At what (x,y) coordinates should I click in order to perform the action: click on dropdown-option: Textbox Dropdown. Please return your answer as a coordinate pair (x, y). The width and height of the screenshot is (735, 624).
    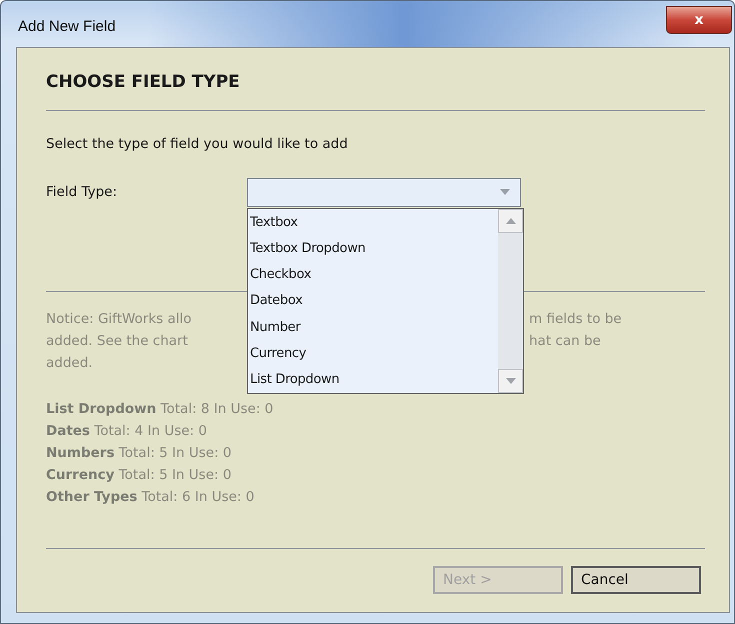
    Looking at the image, I should click on (373, 249).